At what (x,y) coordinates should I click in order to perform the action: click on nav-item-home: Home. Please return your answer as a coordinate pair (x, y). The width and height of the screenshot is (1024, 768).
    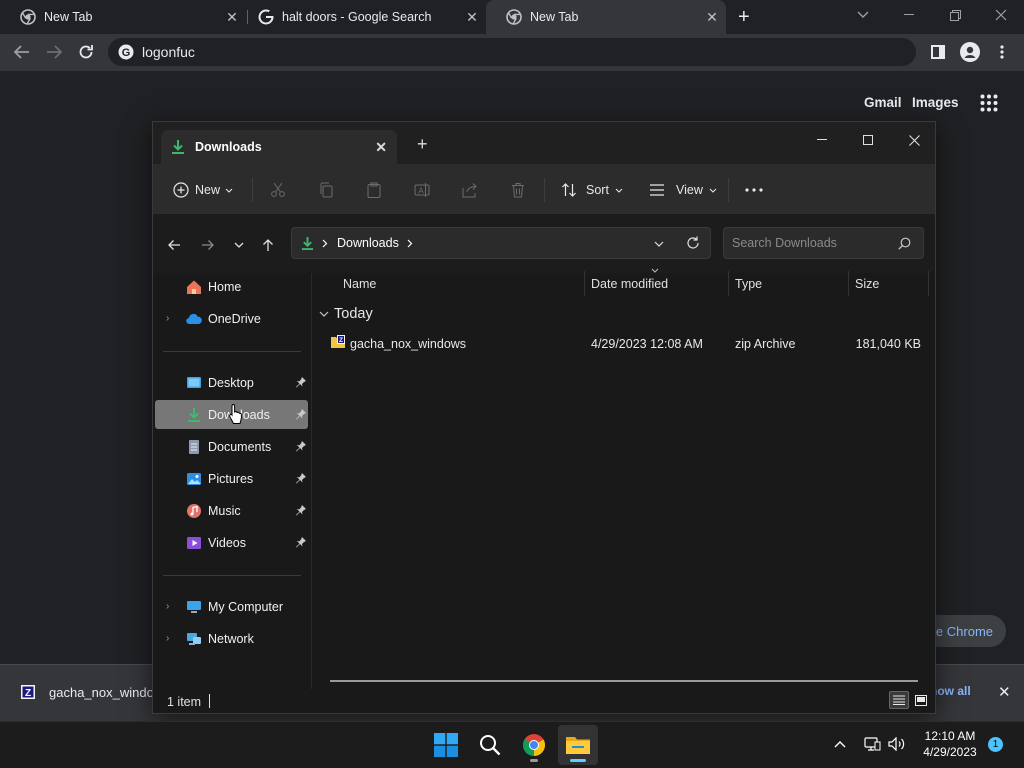
    Looking at the image, I should click on (231, 286).